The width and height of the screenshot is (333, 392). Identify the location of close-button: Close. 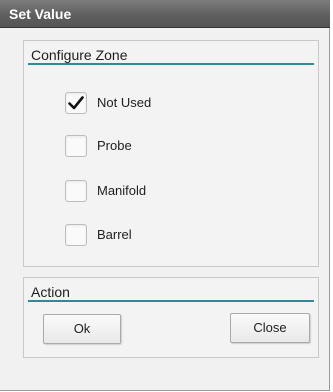
(270, 328).